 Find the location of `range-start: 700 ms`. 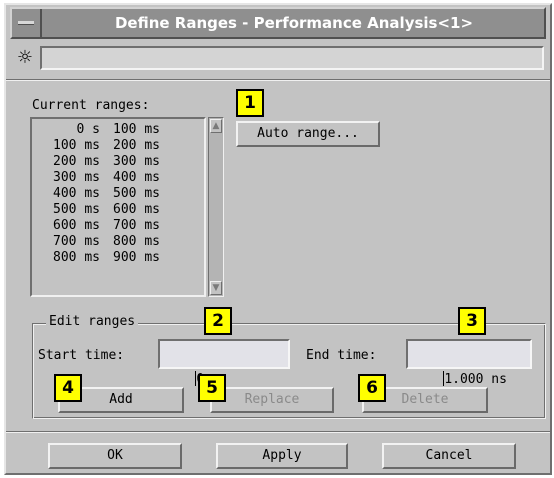

range-start: 700 ms is located at coordinates (76, 241).